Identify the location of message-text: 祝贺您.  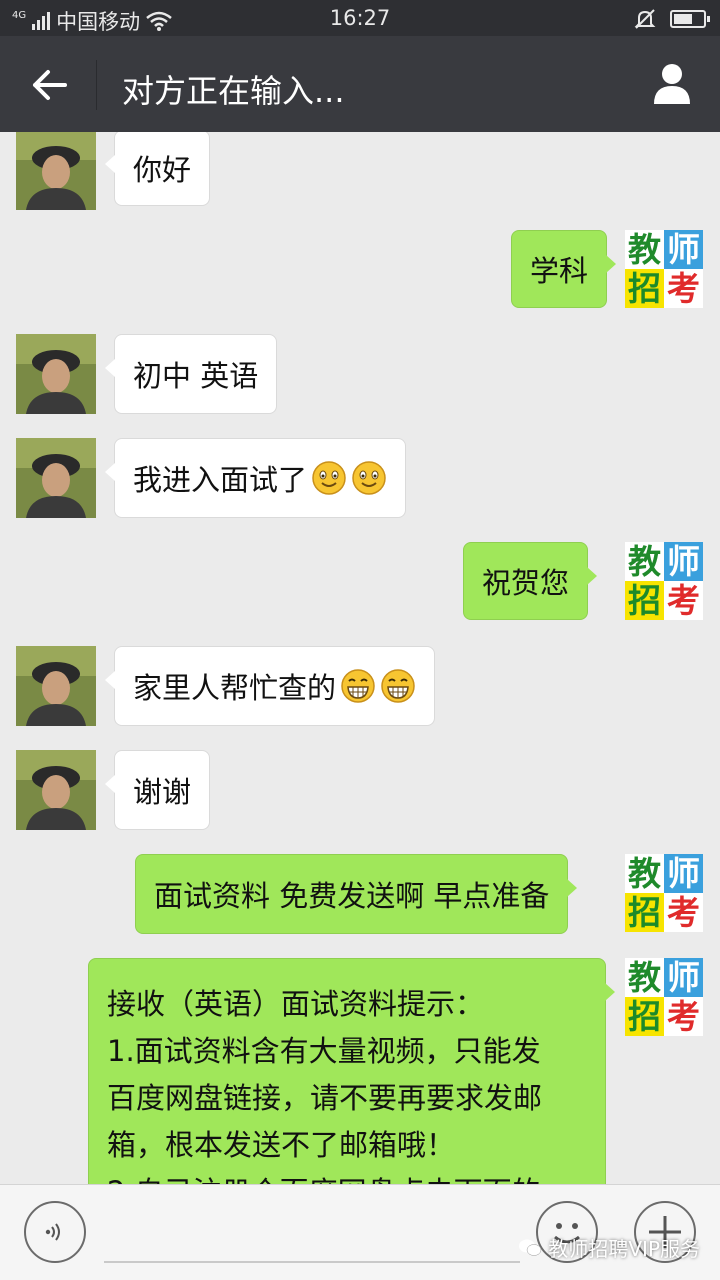
(526, 583).